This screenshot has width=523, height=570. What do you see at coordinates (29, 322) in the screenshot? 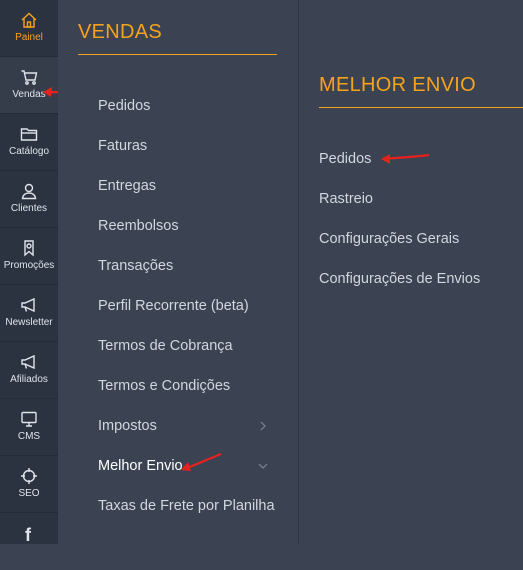
I see `rail-label: Newsletter` at bounding box center [29, 322].